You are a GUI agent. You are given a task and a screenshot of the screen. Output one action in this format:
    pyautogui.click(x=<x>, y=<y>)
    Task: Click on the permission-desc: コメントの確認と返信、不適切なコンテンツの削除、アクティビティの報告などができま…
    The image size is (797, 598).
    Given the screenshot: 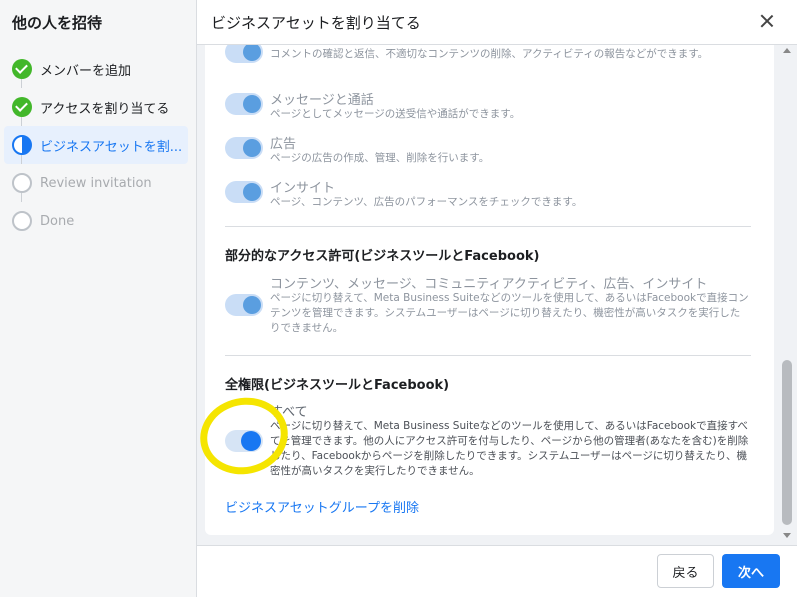 What is the action you would take?
    pyautogui.click(x=489, y=54)
    